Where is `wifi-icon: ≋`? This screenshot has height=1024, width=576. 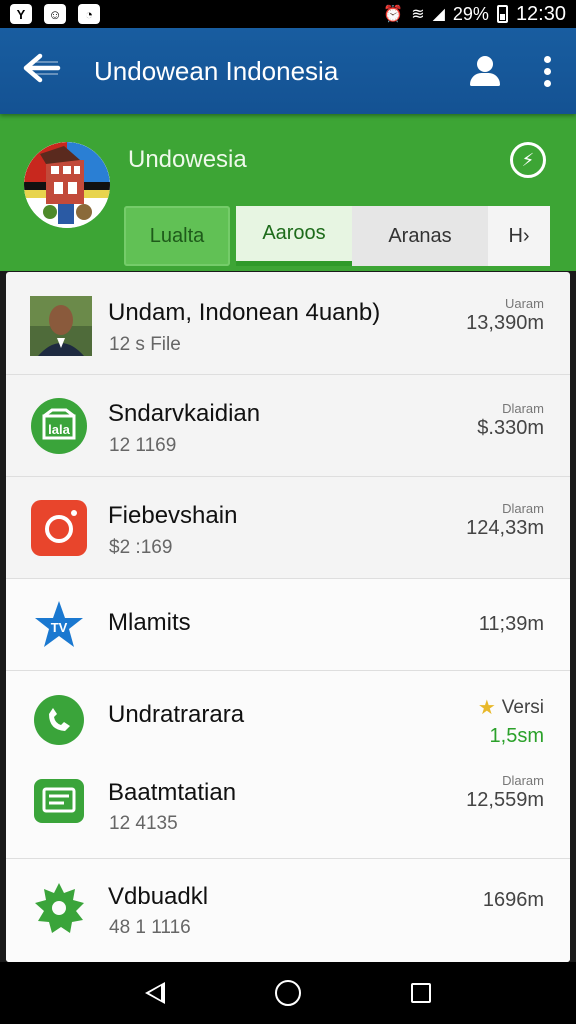 wifi-icon: ≋ is located at coordinates (418, 14).